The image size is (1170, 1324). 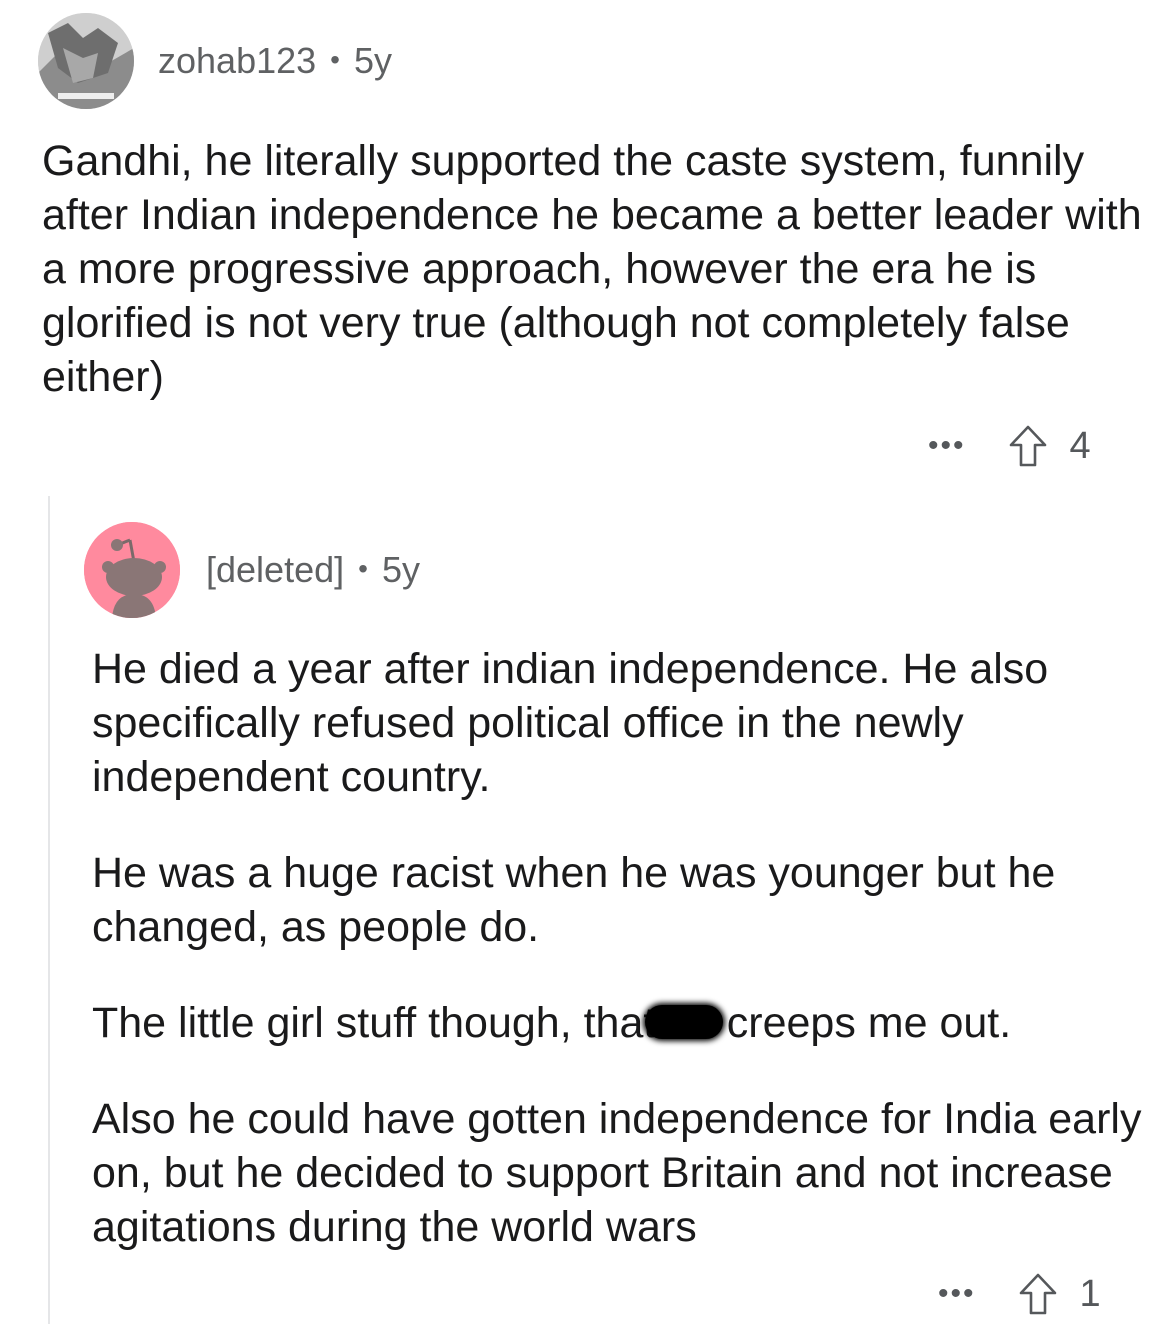 What do you see at coordinates (390, 1023) in the screenshot?
I see `redacted-line-before: The little girl stuff though, that s` at bounding box center [390, 1023].